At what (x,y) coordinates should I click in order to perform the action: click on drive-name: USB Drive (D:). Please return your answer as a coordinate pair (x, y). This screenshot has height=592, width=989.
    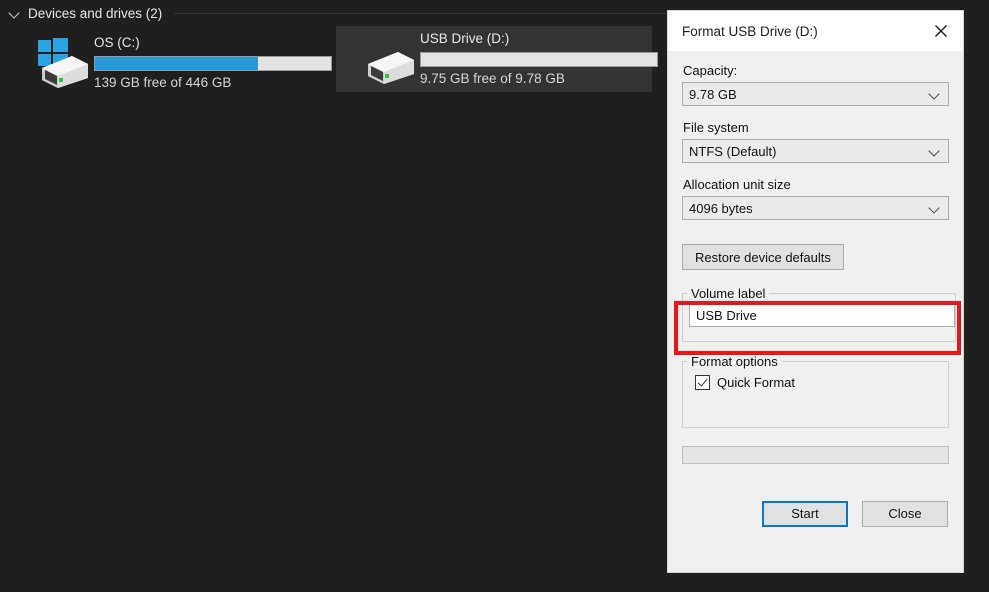
    Looking at the image, I should click on (465, 38).